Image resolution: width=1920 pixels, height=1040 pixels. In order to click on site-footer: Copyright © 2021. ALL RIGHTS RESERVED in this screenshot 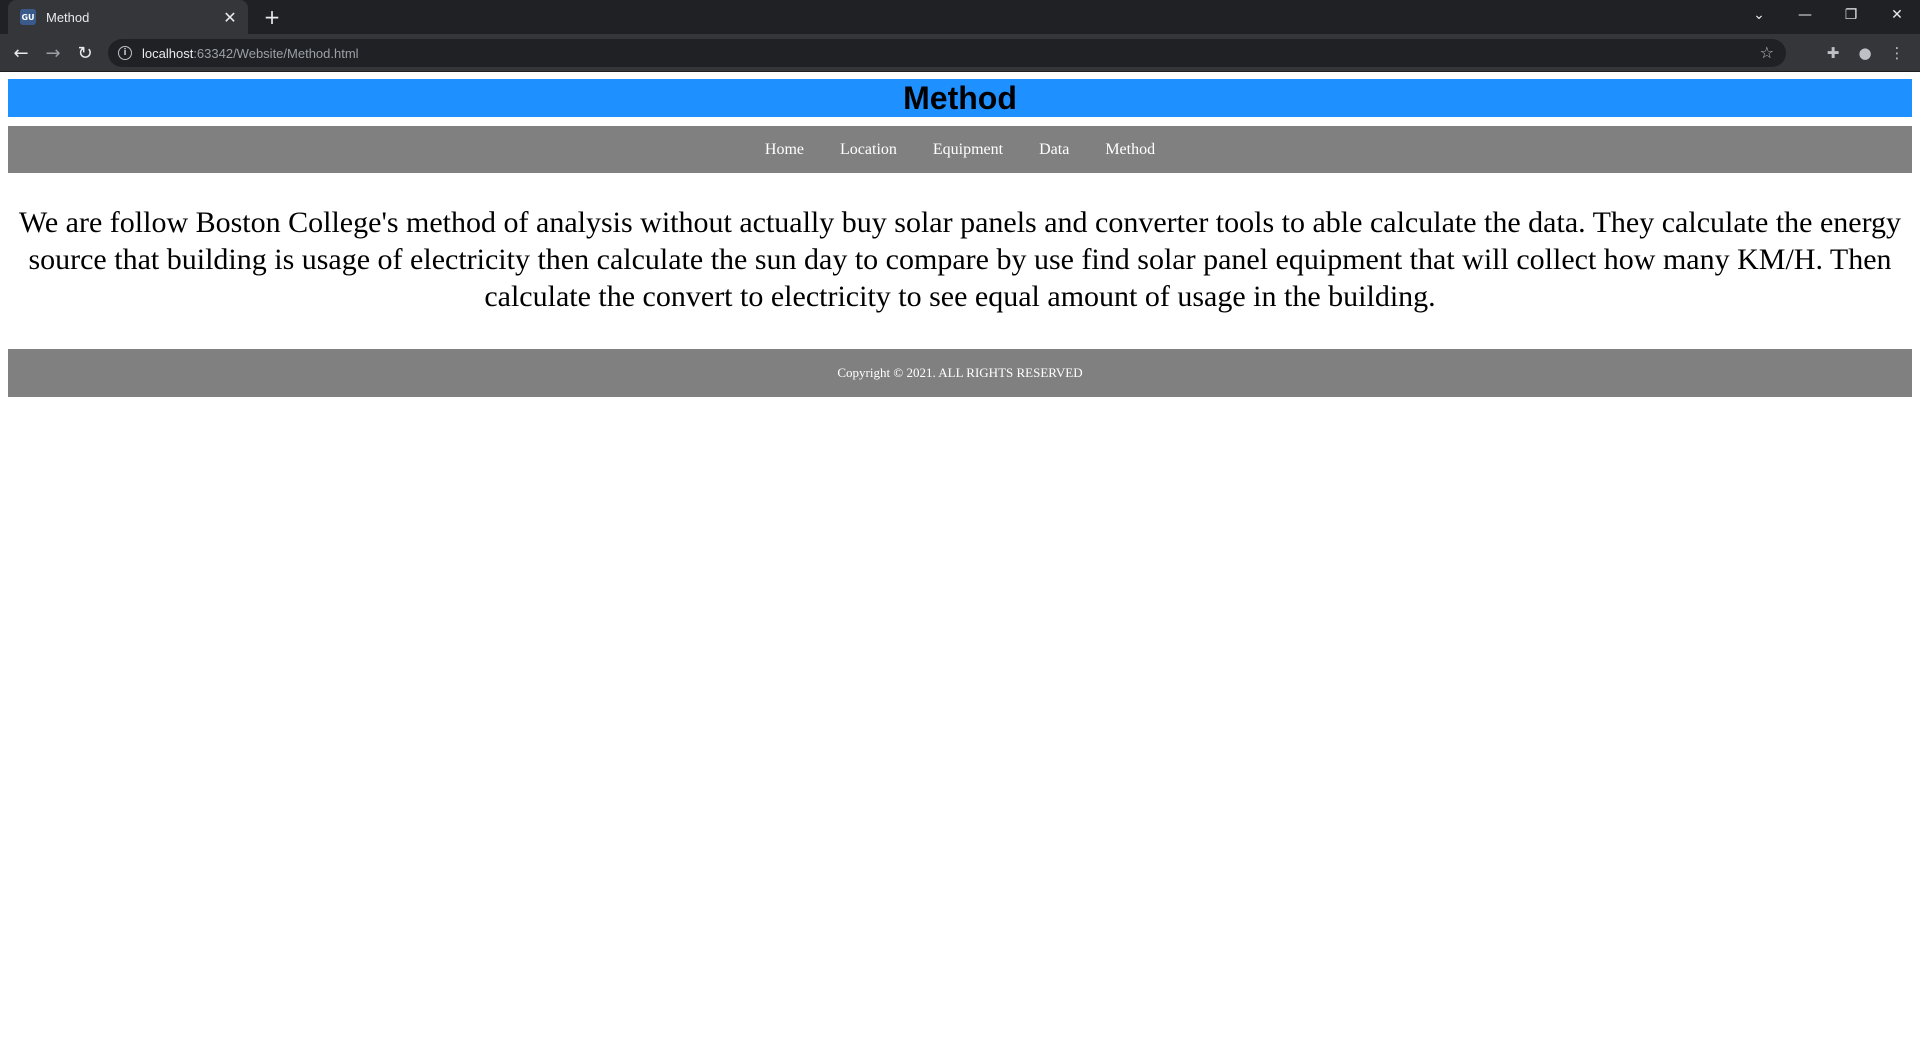, I will do `click(960, 373)`.